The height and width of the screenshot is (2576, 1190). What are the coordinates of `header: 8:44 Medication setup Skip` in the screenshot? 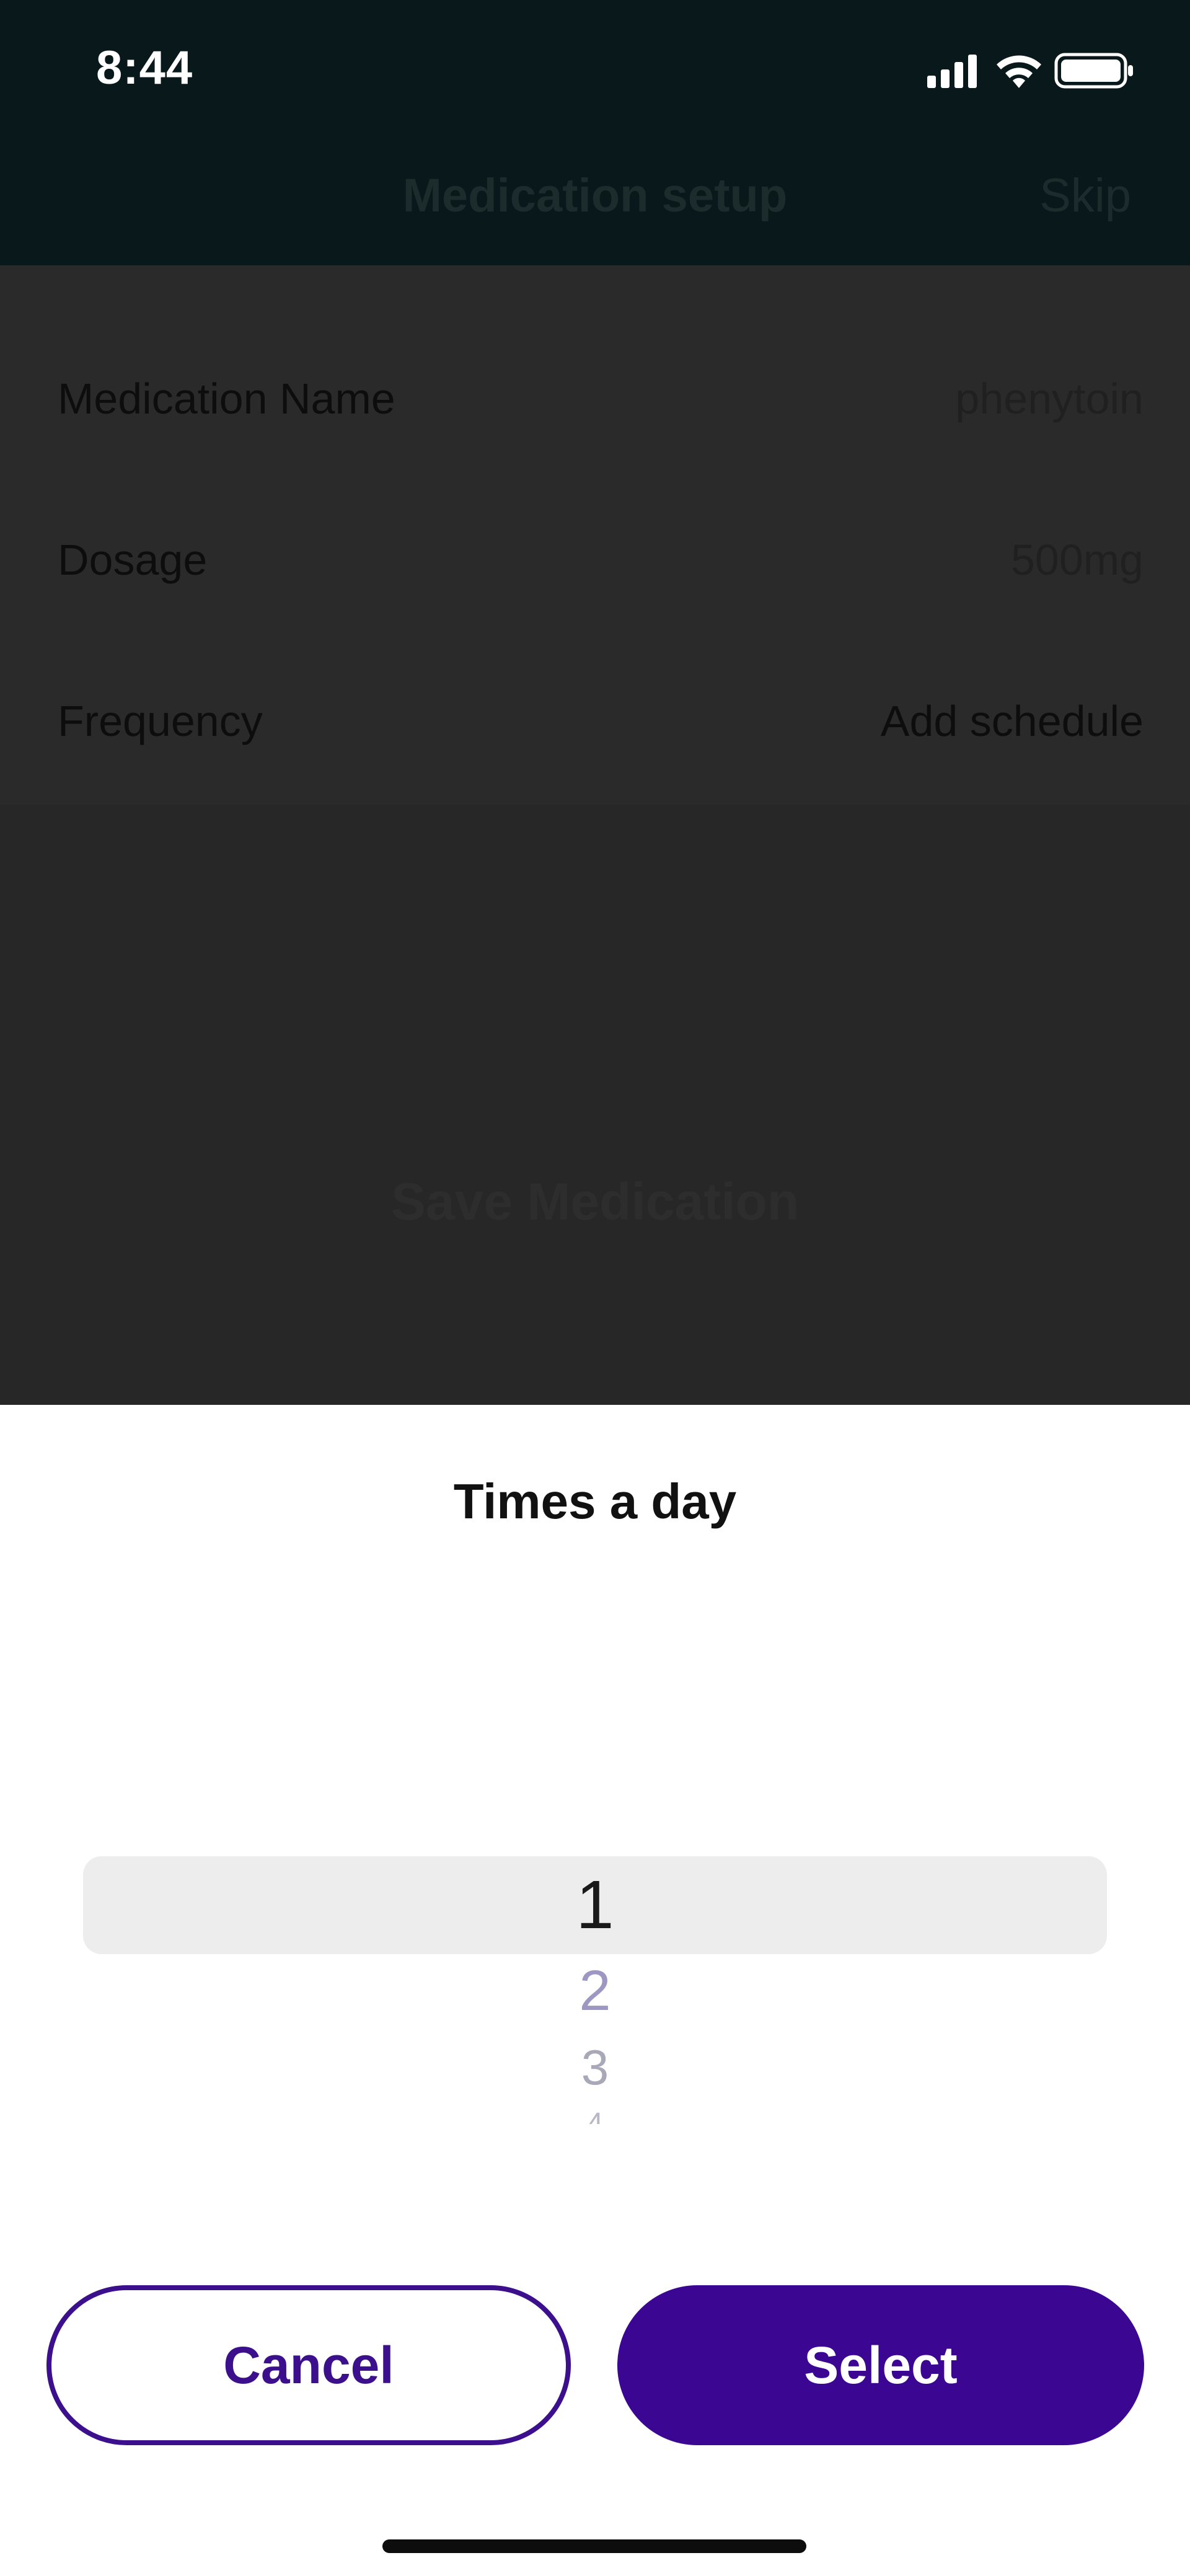 It's located at (595, 132).